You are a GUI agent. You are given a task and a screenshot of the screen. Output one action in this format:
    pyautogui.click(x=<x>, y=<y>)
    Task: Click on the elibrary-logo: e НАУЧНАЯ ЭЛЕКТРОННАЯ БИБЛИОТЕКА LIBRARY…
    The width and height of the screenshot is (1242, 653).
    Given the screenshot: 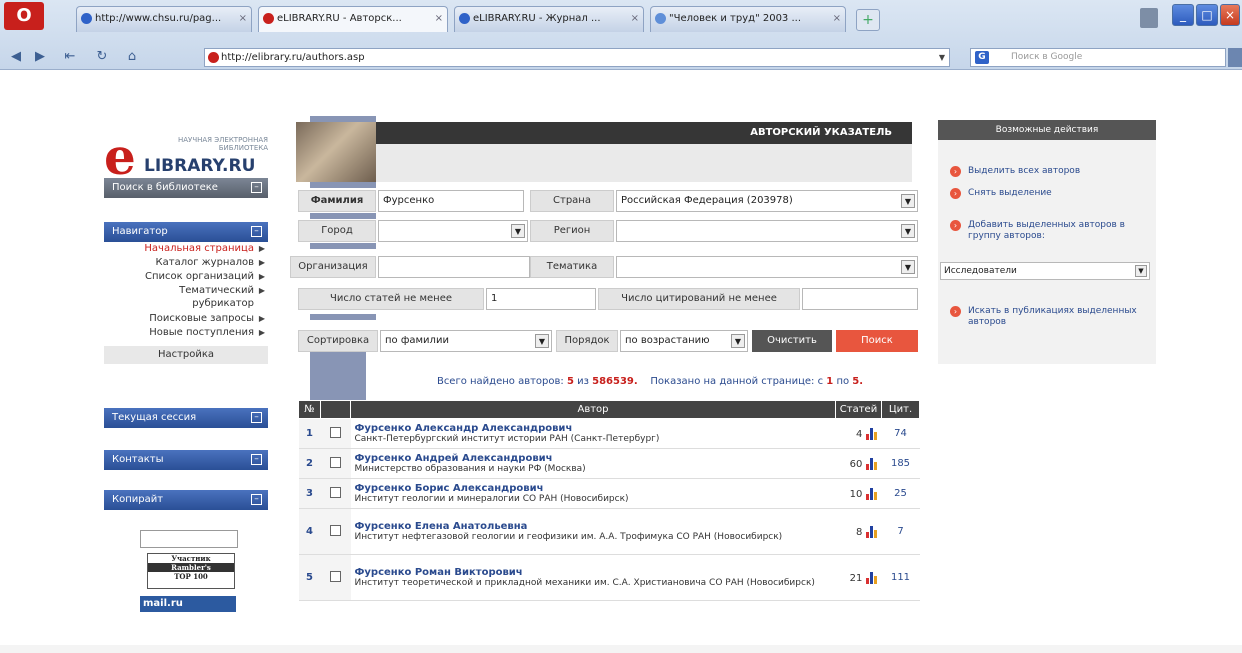 What is the action you would take?
    pyautogui.click(x=189, y=156)
    